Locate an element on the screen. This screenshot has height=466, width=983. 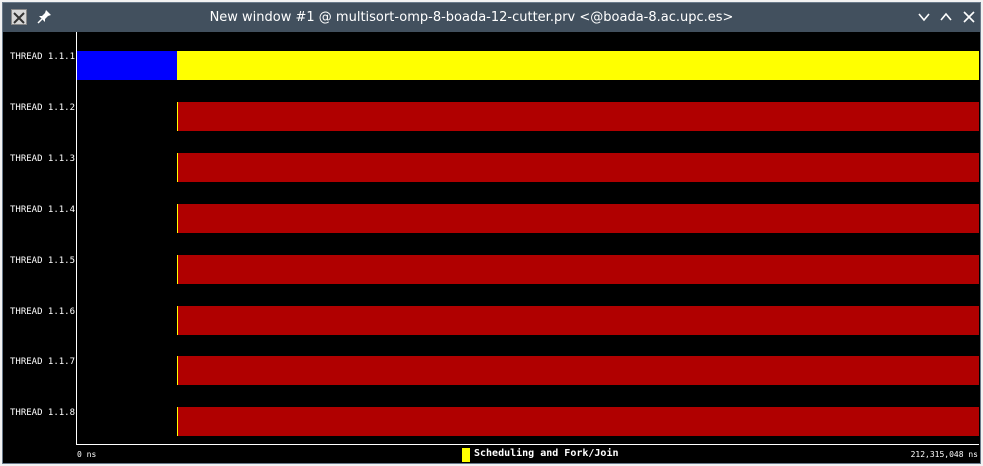
row-label: THREAD 1.1.1 is located at coordinates (43, 57).